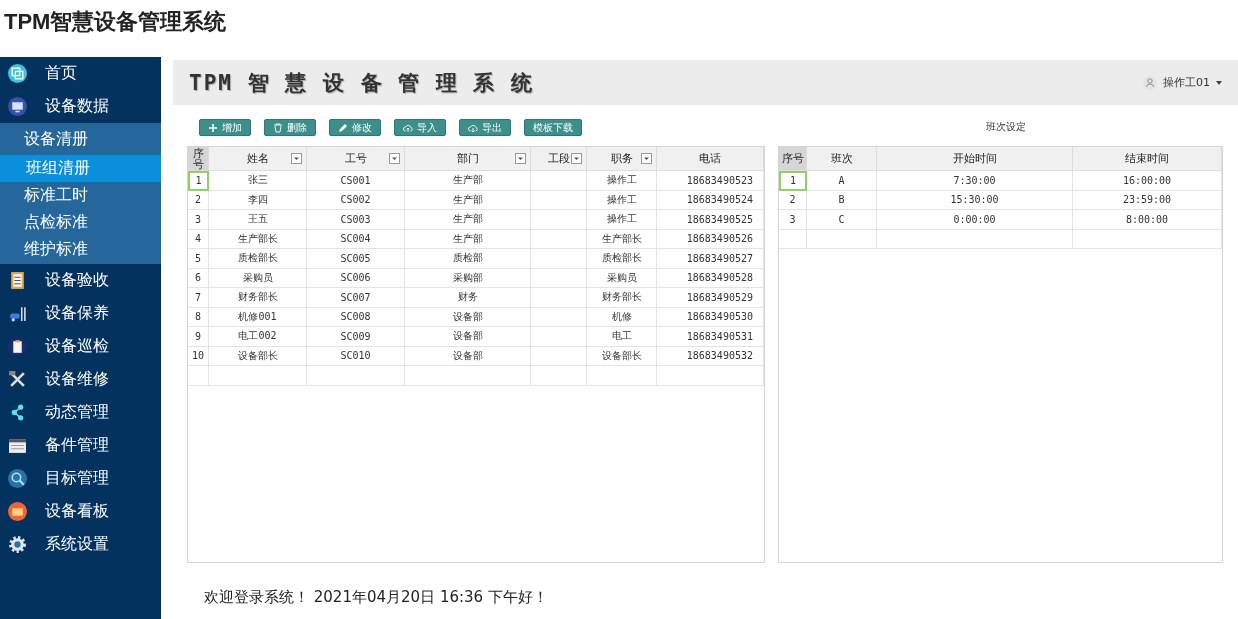  Describe the element at coordinates (1147, 220) in the screenshot. I see `table-cell: 8:00:00` at that location.